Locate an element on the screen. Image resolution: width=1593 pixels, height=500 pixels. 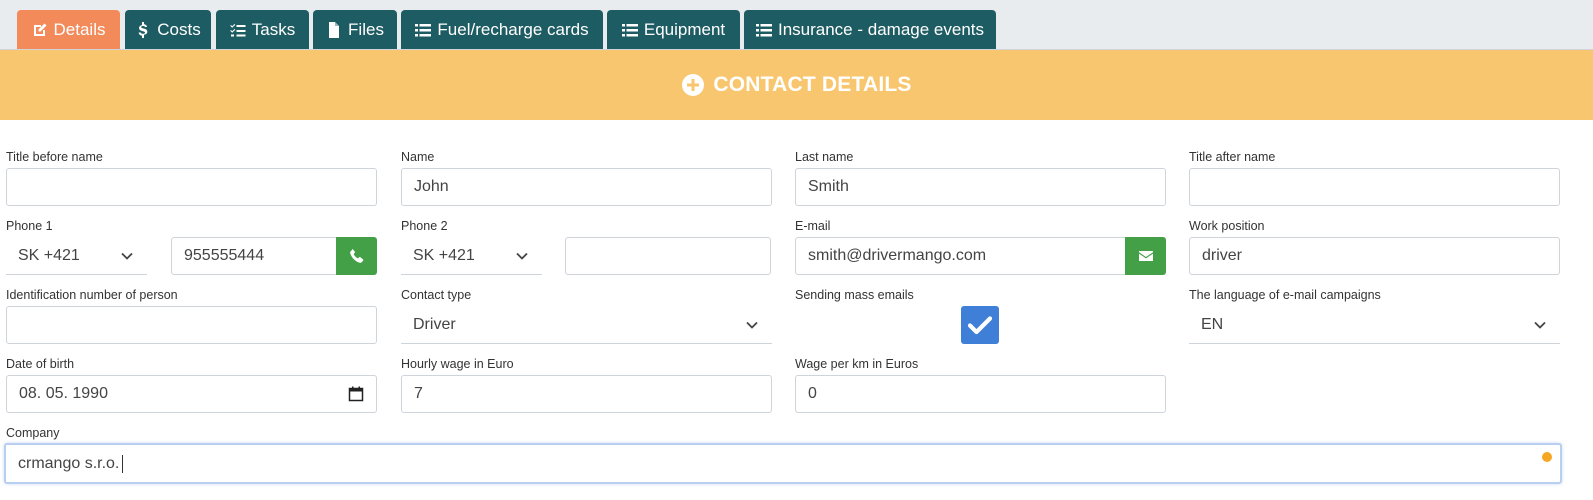
tab-label: Costs is located at coordinates (179, 29).